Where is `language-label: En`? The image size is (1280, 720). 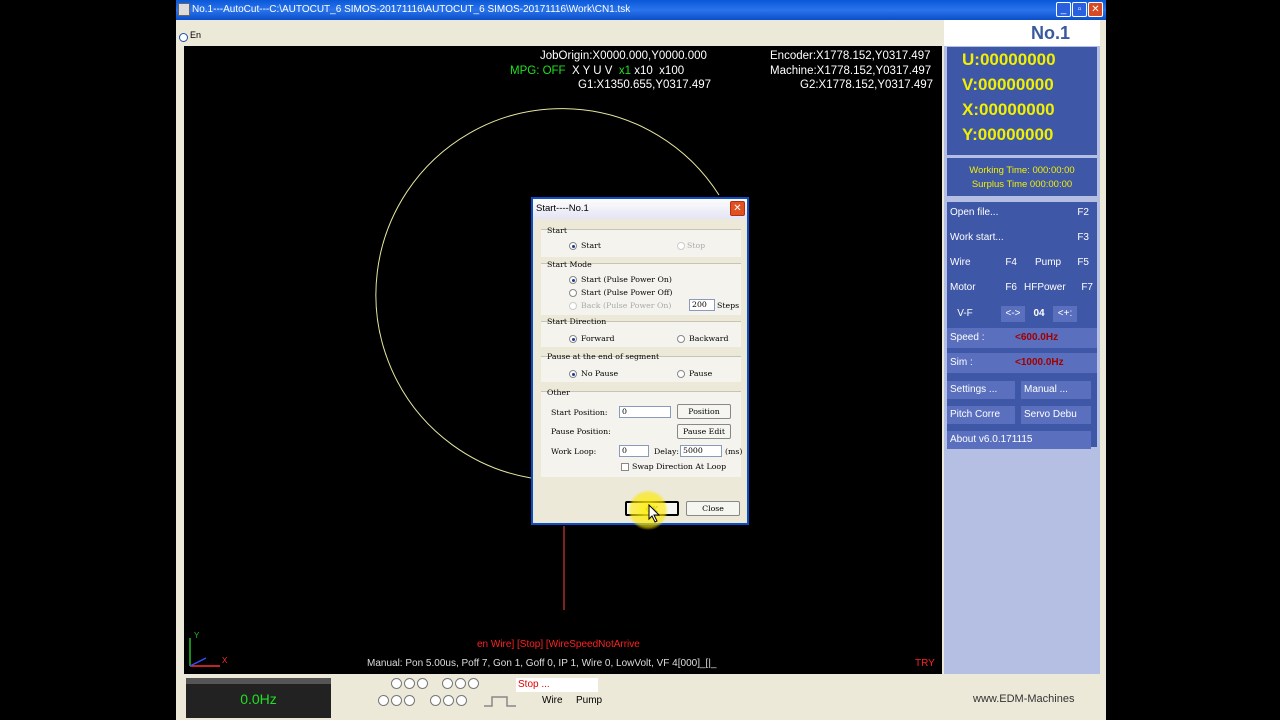 language-label: En is located at coordinates (196, 35).